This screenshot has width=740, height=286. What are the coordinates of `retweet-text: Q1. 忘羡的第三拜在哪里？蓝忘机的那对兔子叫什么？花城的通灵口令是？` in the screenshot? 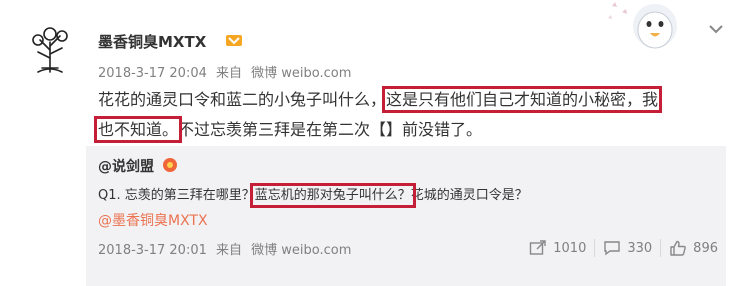 It's located at (313, 195).